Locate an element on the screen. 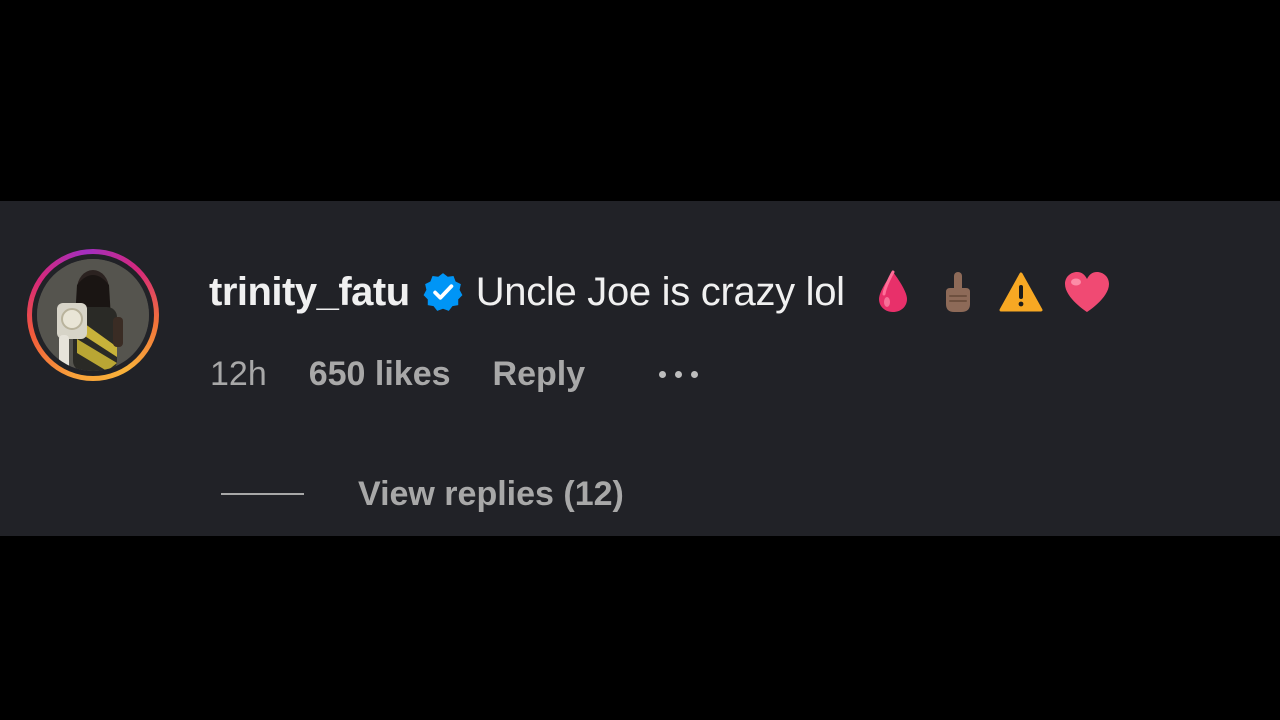 The image size is (1280, 720). more-options-icon is located at coordinates (679, 374).